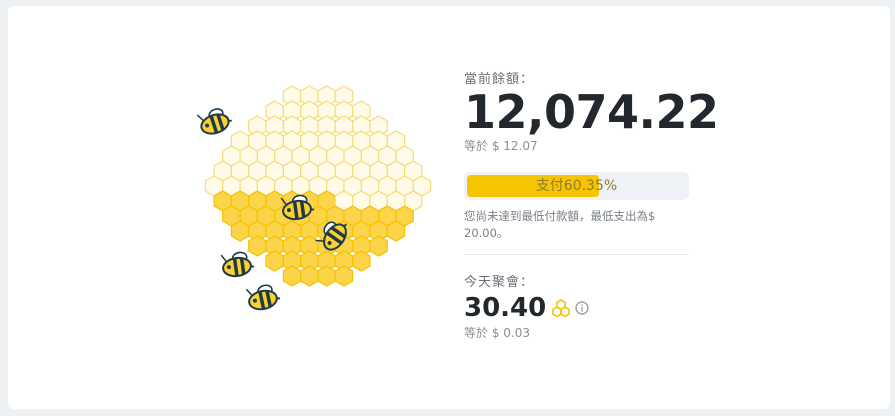 This screenshot has width=895, height=416. I want to click on balance-row: 12,074.22, so click(591, 112).